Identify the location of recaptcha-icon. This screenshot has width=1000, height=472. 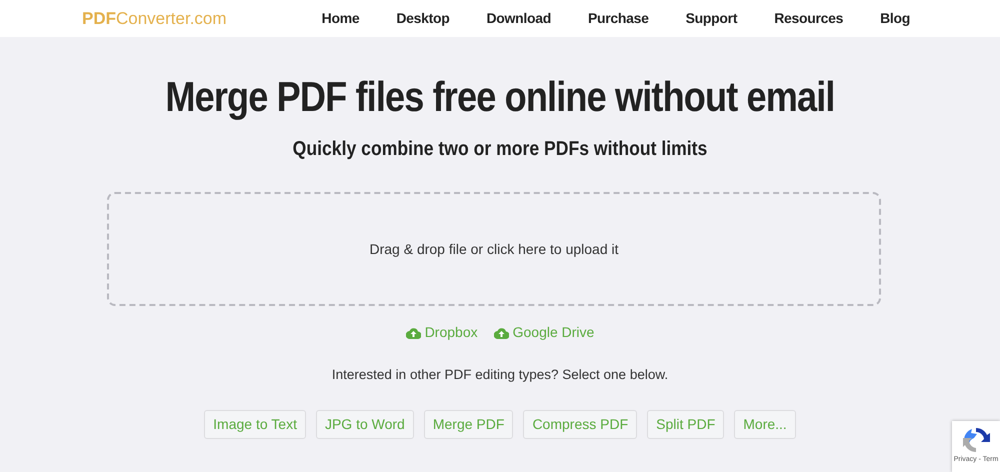
(976, 440).